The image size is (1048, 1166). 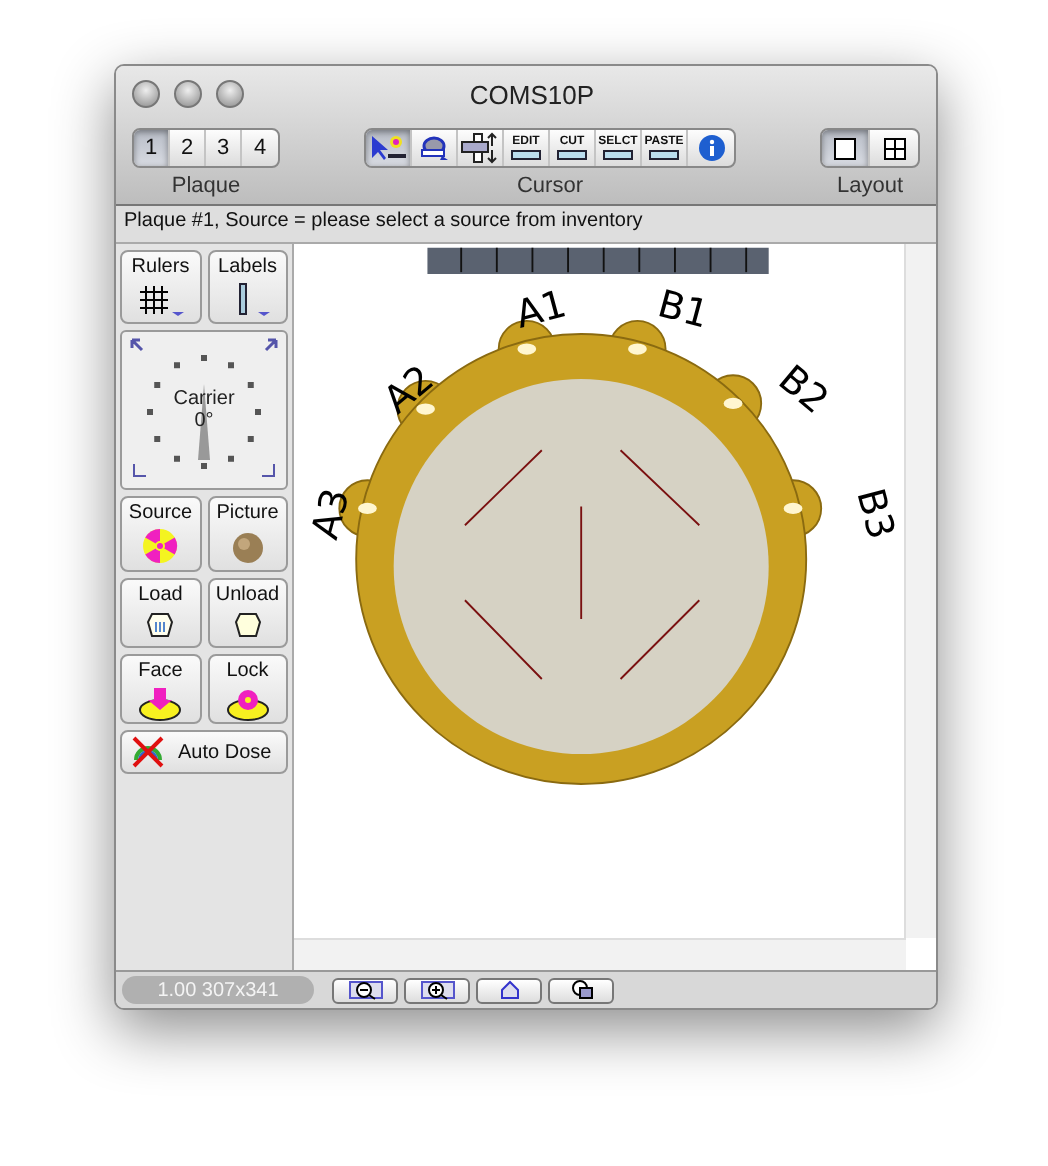 I want to click on position-label: A2, so click(x=409, y=390).